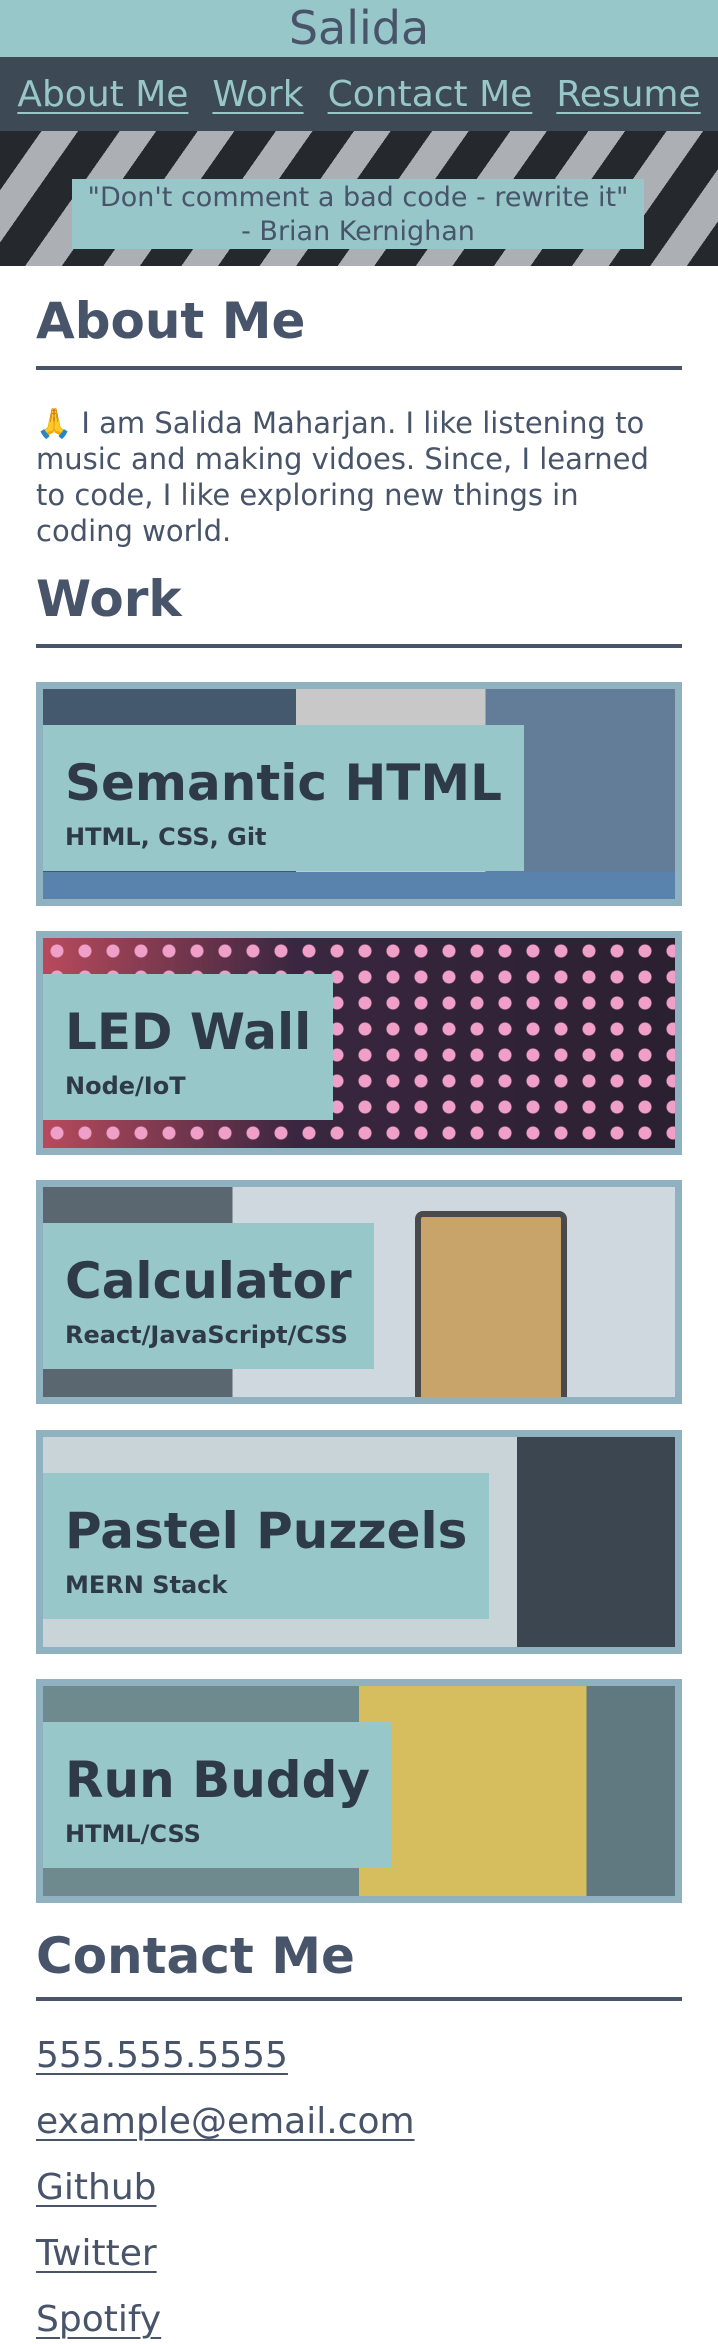  What do you see at coordinates (359, 1964) in the screenshot?
I see `contact-heading: Contact Me` at bounding box center [359, 1964].